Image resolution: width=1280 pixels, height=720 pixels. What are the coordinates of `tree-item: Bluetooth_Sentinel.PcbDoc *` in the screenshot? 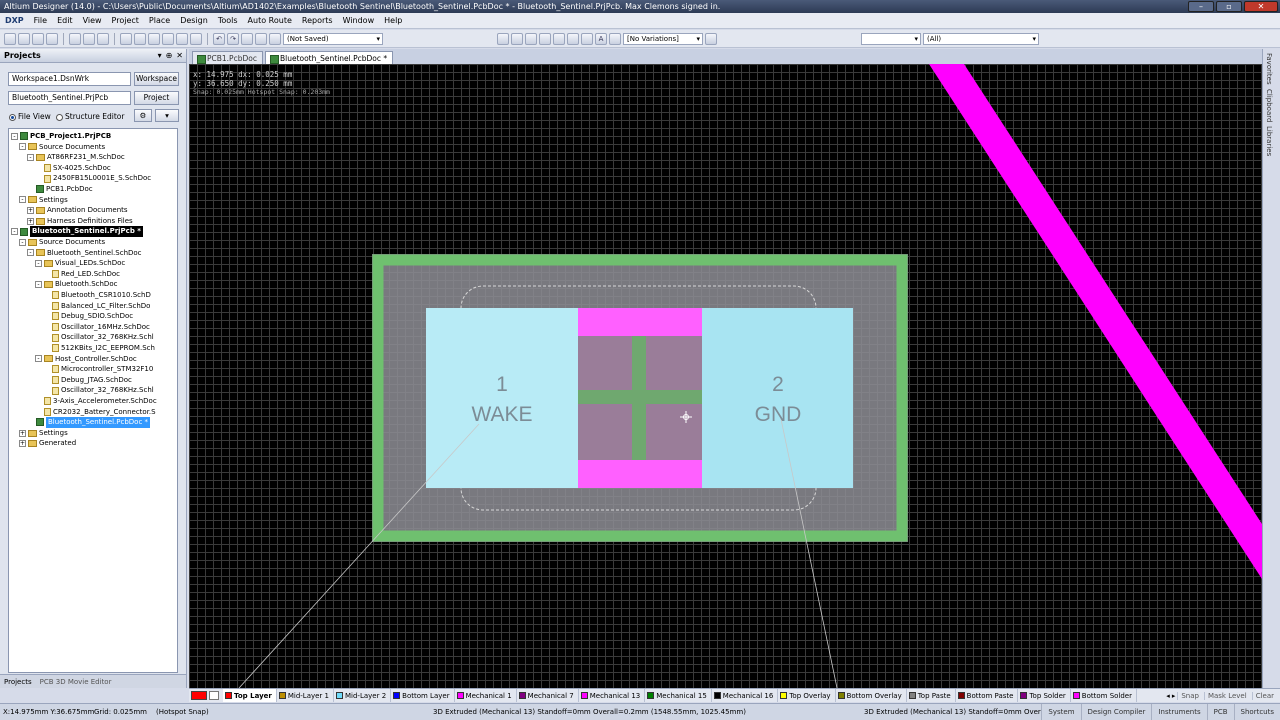 It's located at (89, 422).